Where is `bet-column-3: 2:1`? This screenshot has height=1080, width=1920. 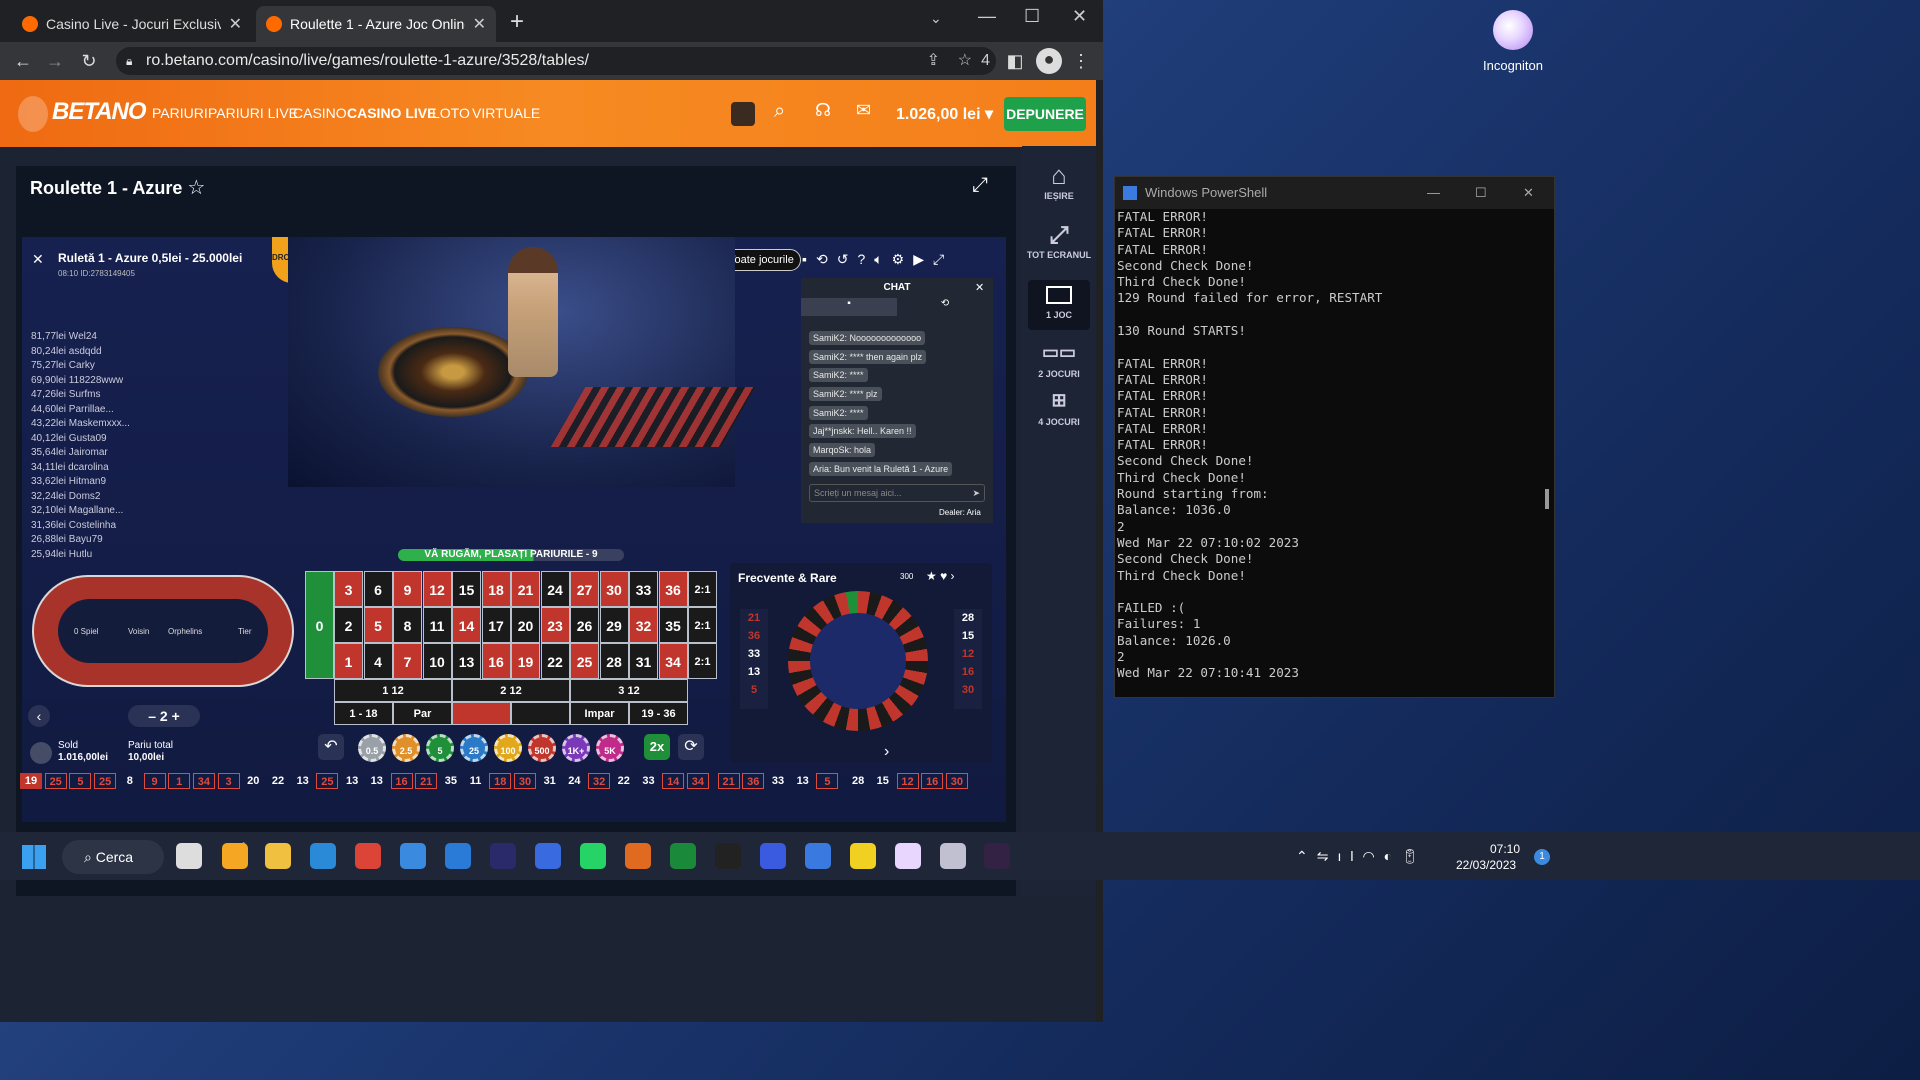
bet-column-3: 2:1 is located at coordinates (702, 661).